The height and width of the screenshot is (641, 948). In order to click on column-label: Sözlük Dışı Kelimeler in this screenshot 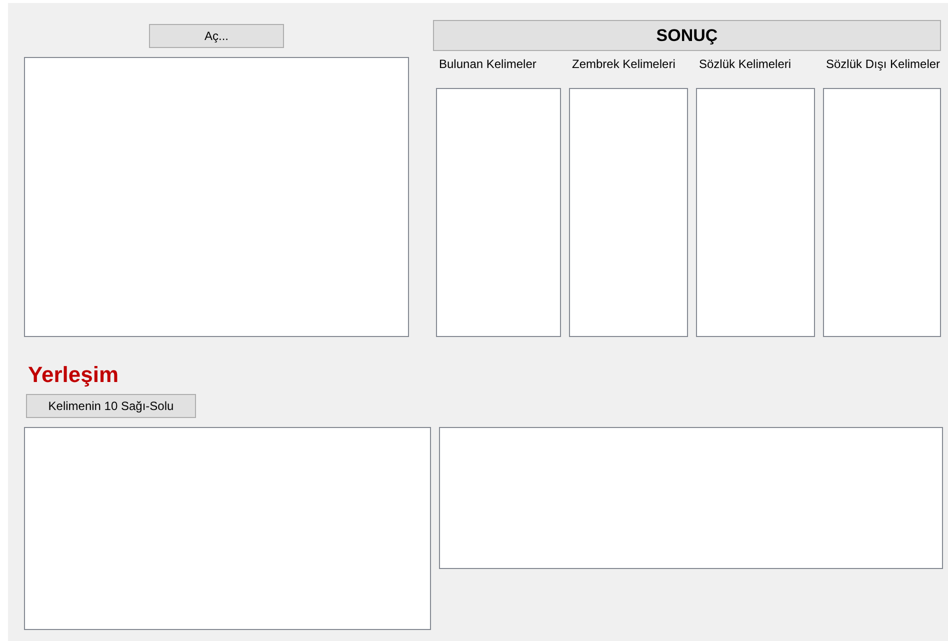, I will do `click(883, 64)`.